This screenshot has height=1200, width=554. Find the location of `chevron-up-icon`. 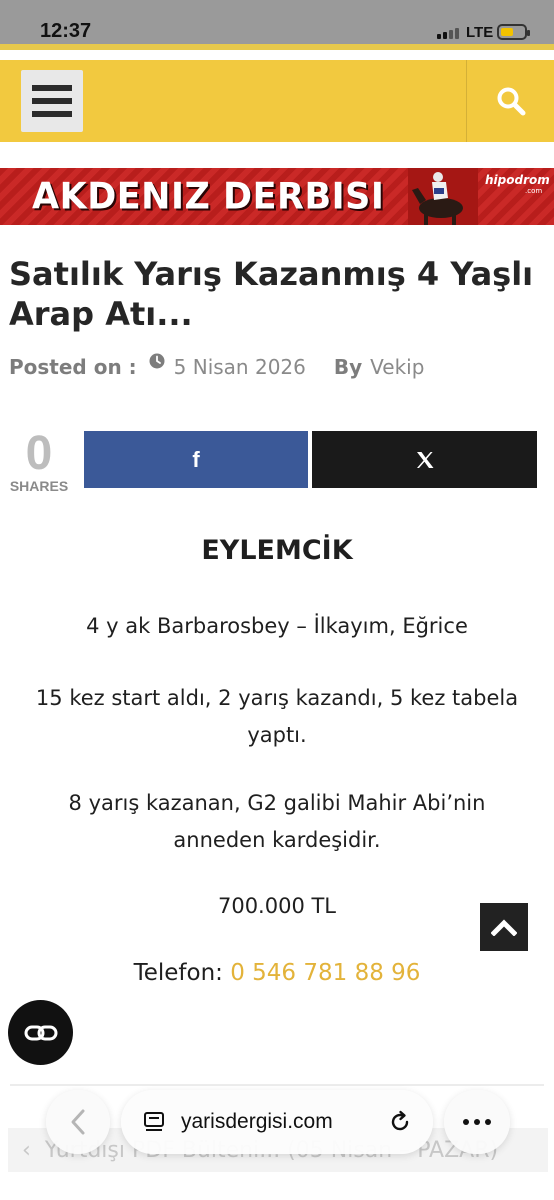

chevron-up-icon is located at coordinates (504, 927).